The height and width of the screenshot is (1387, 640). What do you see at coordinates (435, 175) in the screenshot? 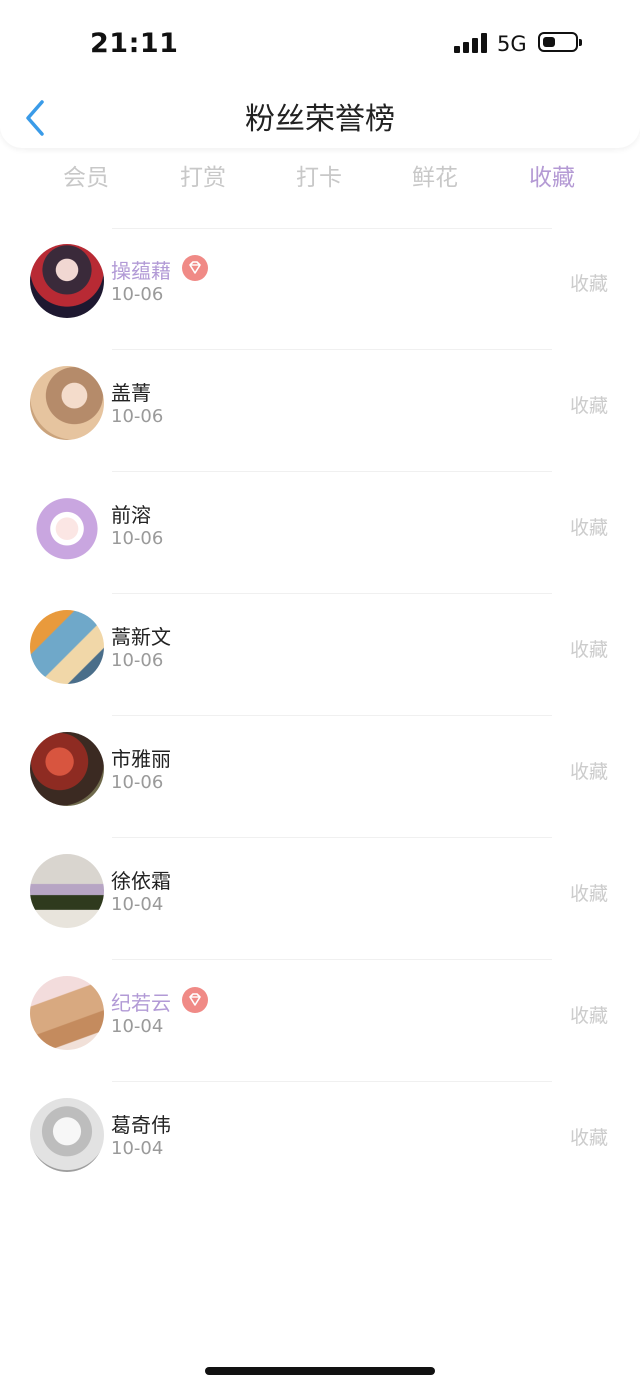
I see `tab-flowers: 鲜花` at bounding box center [435, 175].